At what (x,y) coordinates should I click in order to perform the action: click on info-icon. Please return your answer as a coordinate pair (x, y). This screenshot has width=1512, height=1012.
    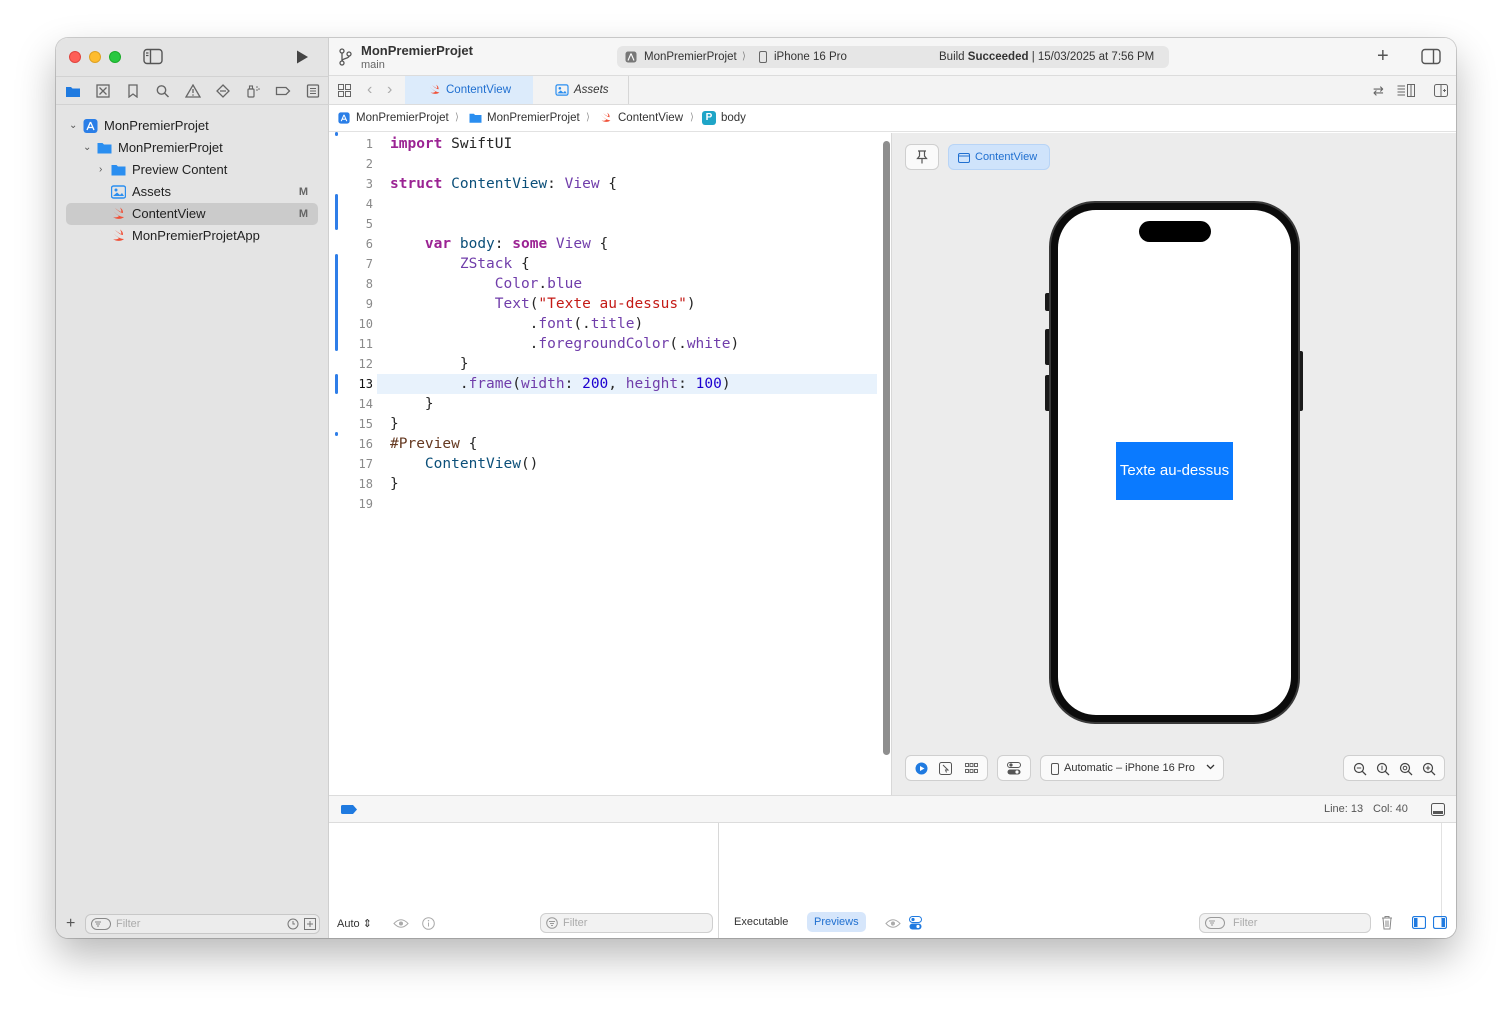
    Looking at the image, I should click on (428, 923).